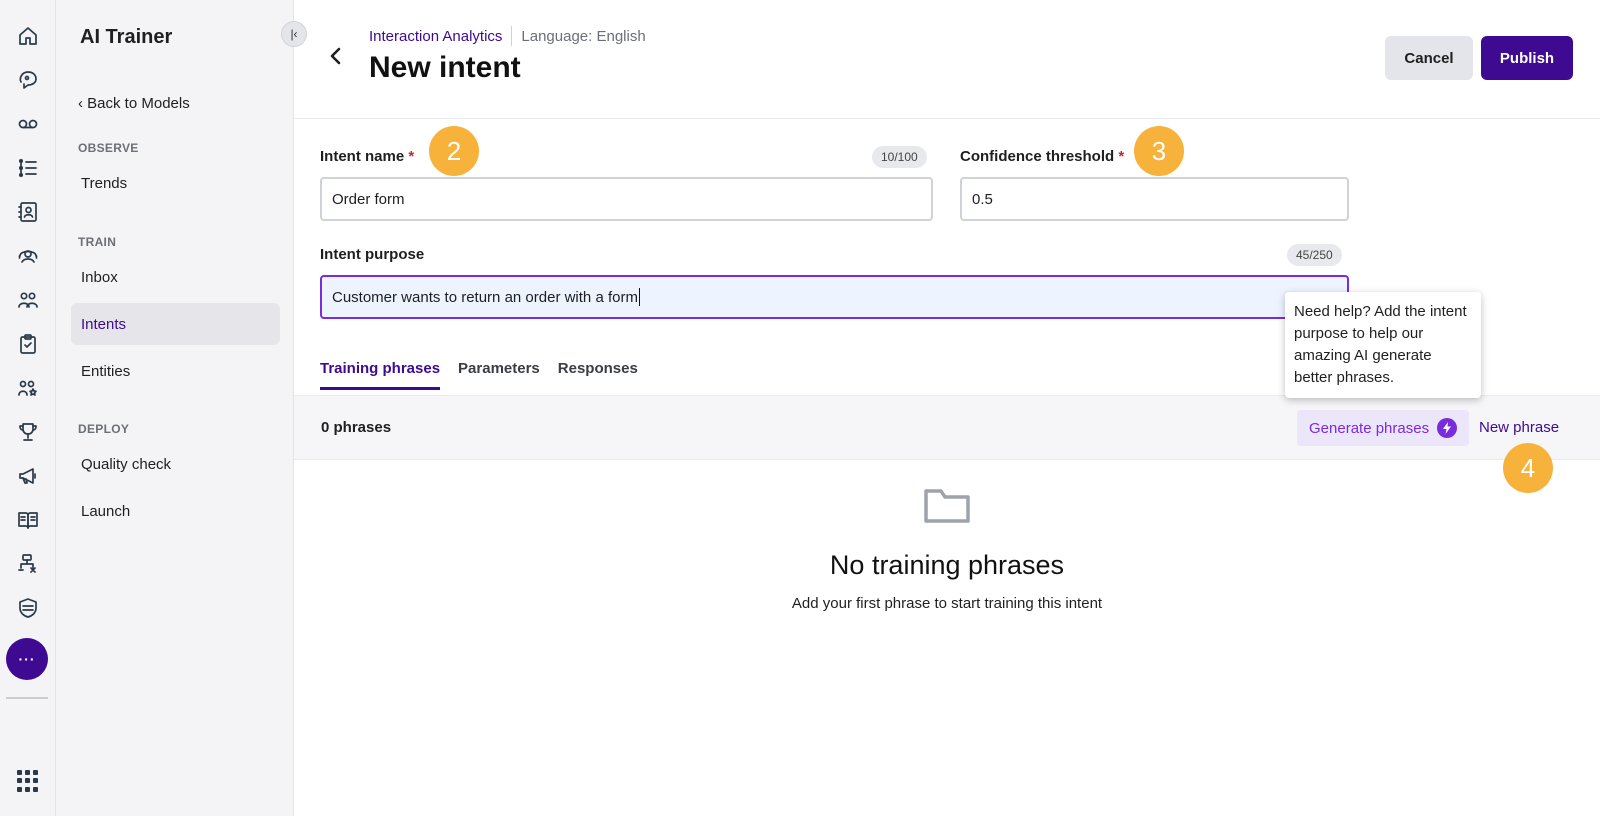  What do you see at coordinates (445, 67) in the screenshot?
I see `page-title: New intent` at bounding box center [445, 67].